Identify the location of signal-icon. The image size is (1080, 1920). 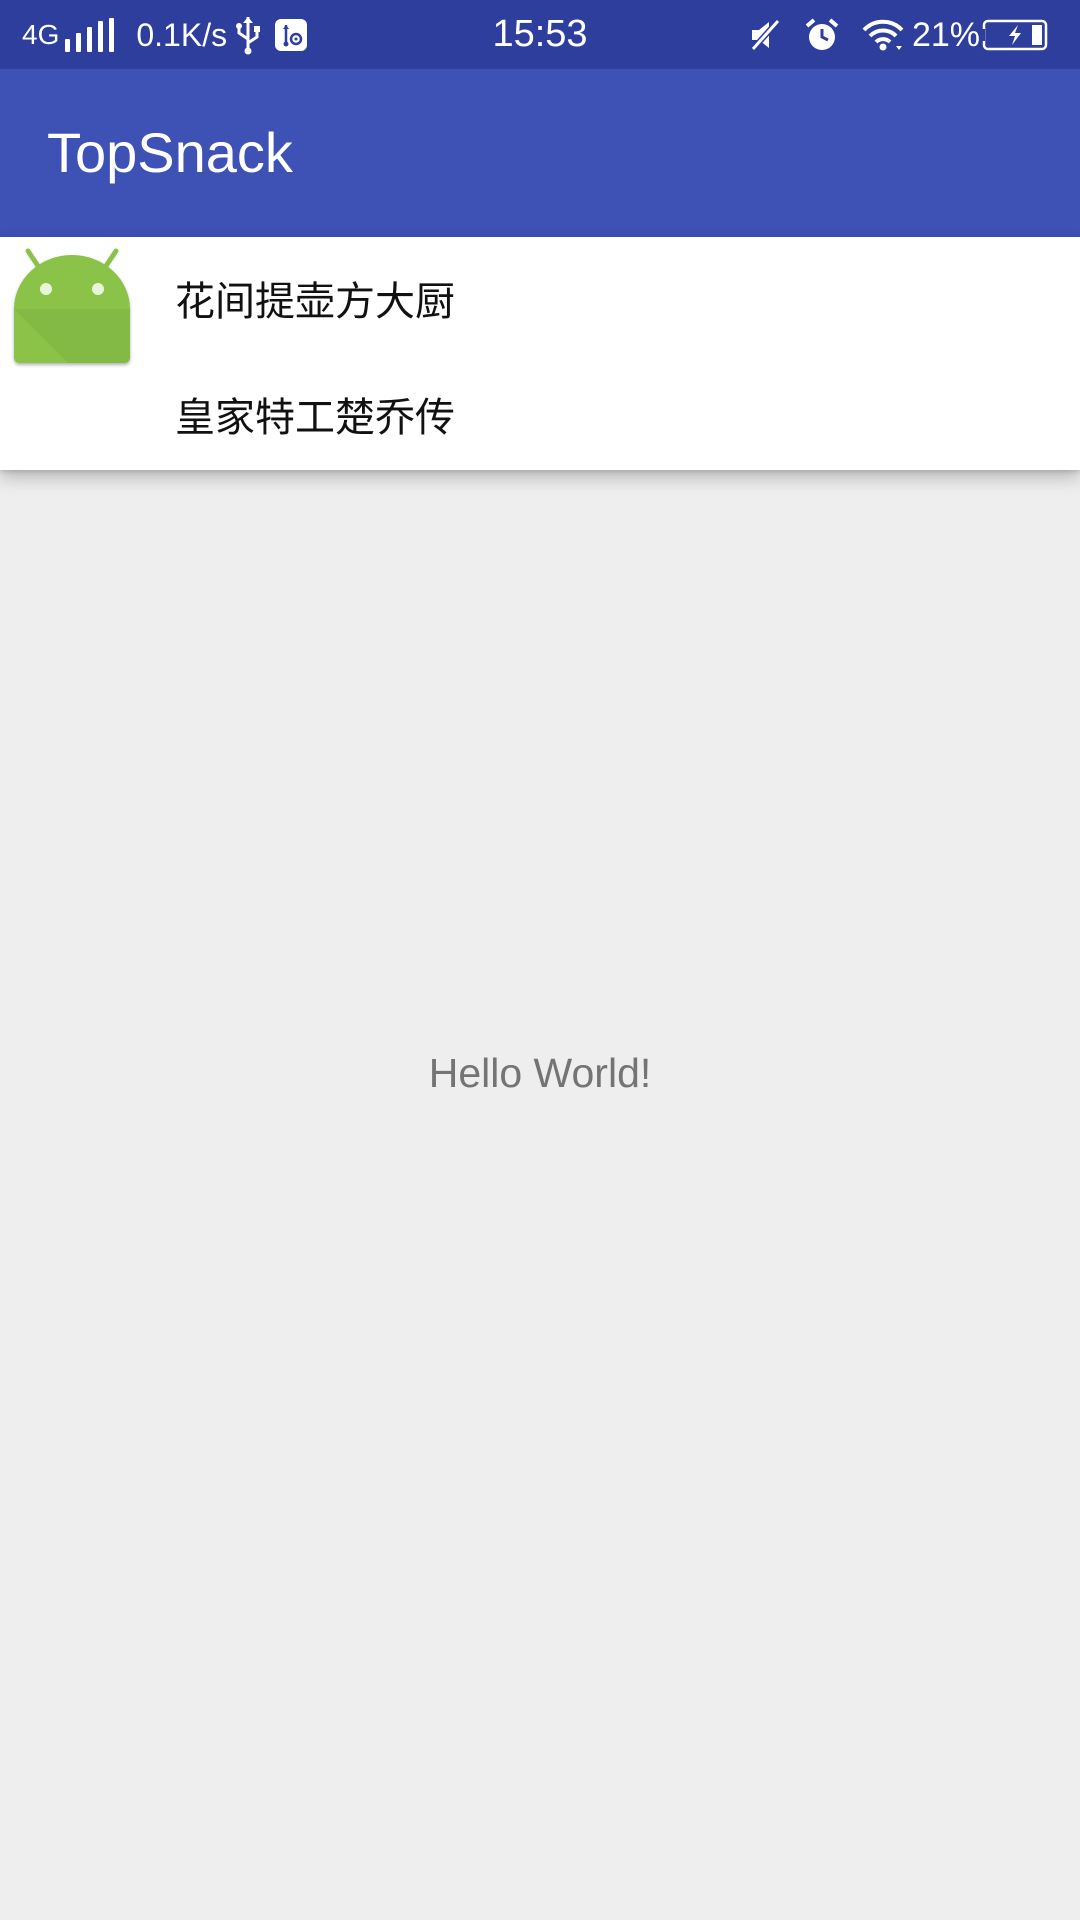
(90, 35).